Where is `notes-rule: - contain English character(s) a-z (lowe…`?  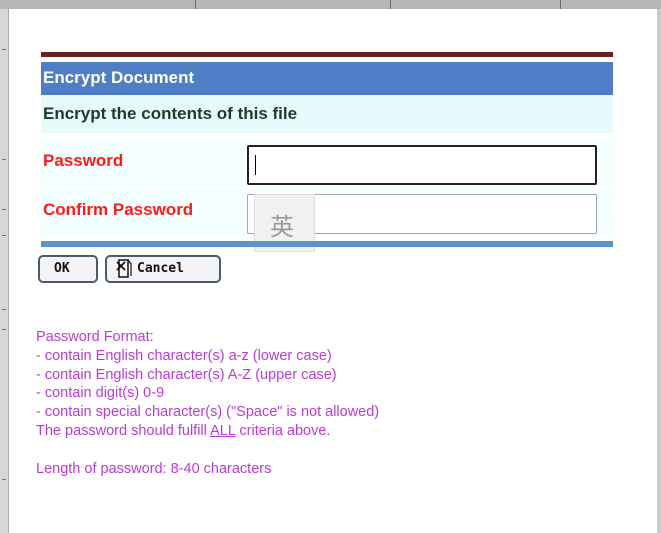
notes-rule: - contain English character(s) a-z (lowe… is located at coordinates (184, 355).